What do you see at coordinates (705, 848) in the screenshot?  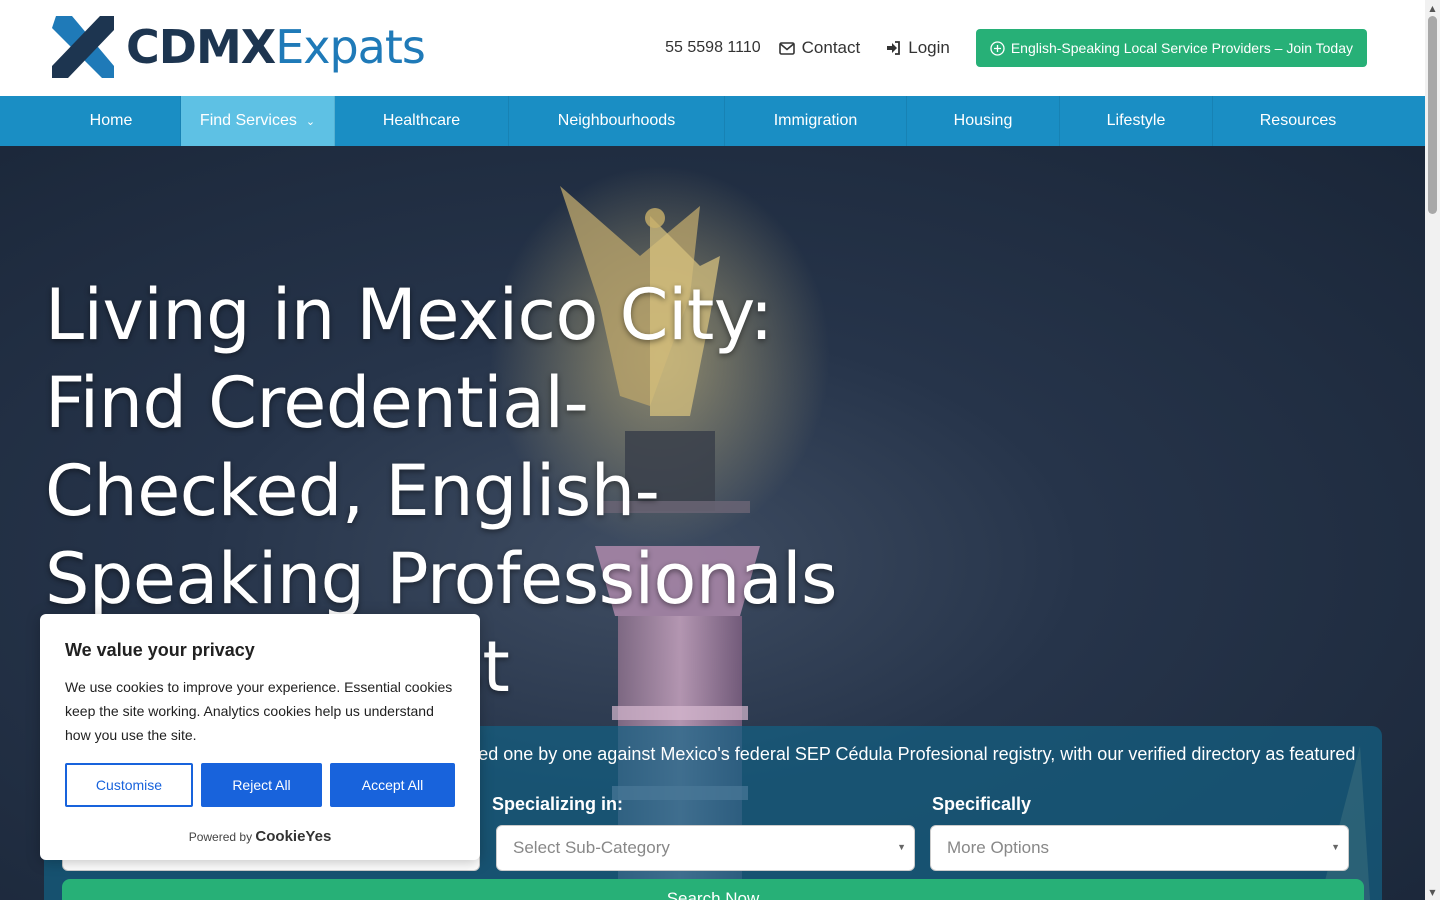 I see `subcategory-select: Select Sub-Category ▼` at bounding box center [705, 848].